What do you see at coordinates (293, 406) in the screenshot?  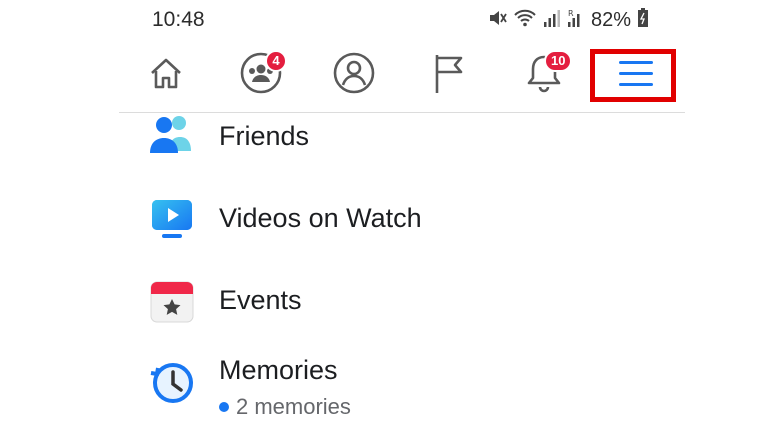 I see `memories-count: 2 memories` at bounding box center [293, 406].